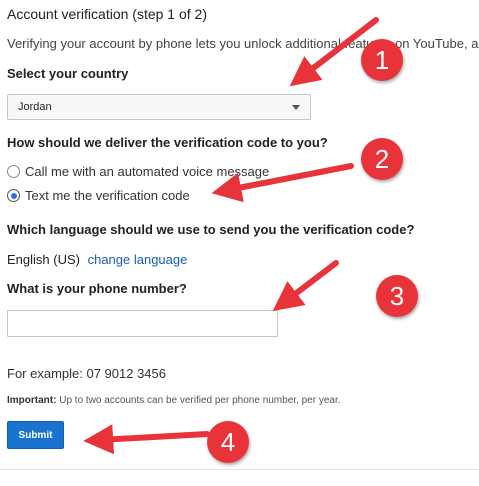 The image size is (479, 486). What do you see at coordinates (138, 259) in the screenshot?
I see `change-language-link: change language` at bounding box center [138, 259].